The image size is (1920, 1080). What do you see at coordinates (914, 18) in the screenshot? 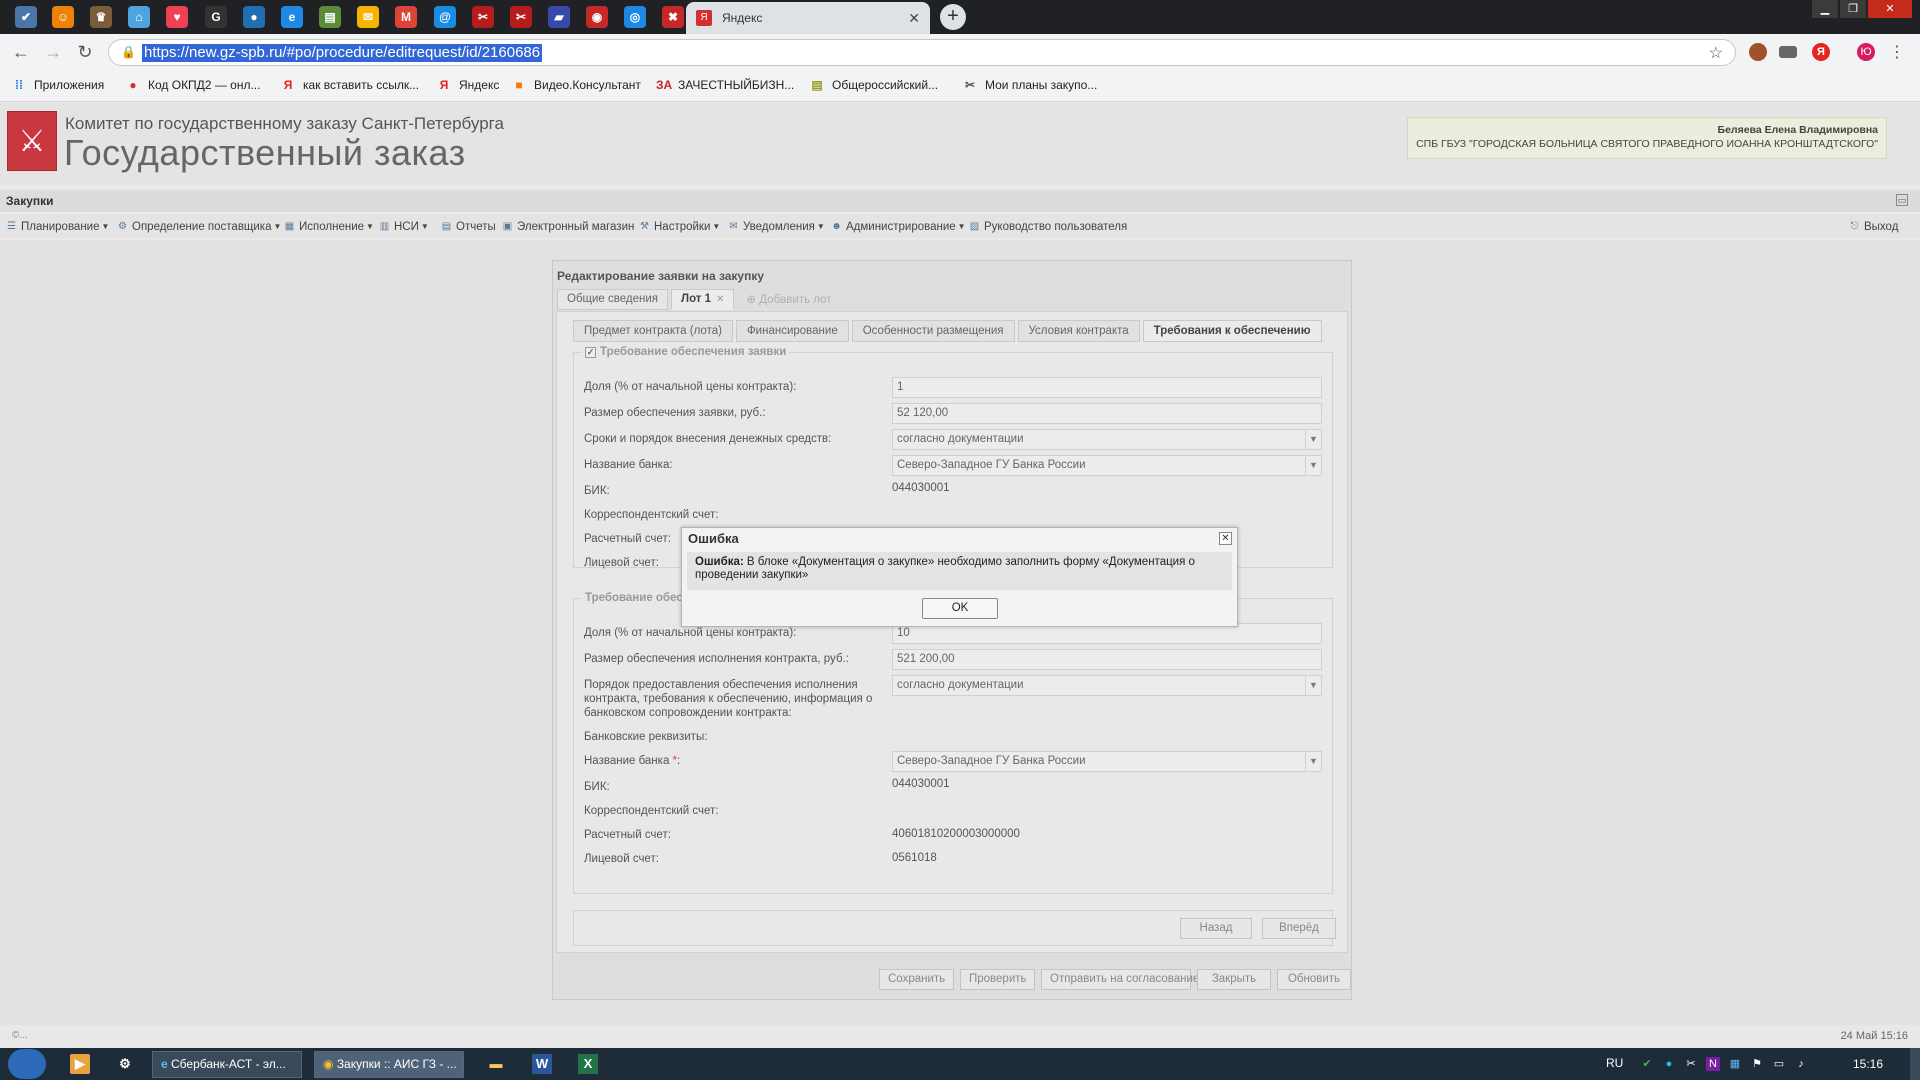
I see `close-tab-icon: ✕` at bounding box center [914, 18].